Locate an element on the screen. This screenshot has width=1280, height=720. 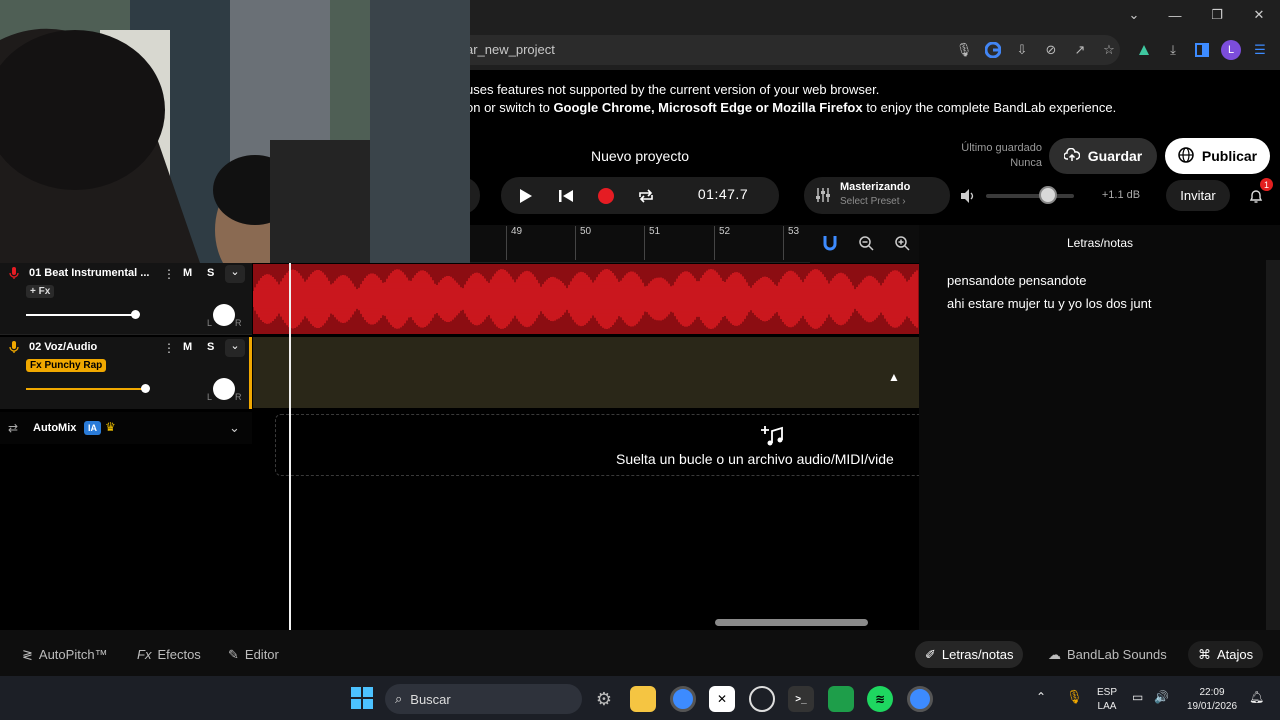
terminal-icon: >_ is located at coordinates (801, 699).